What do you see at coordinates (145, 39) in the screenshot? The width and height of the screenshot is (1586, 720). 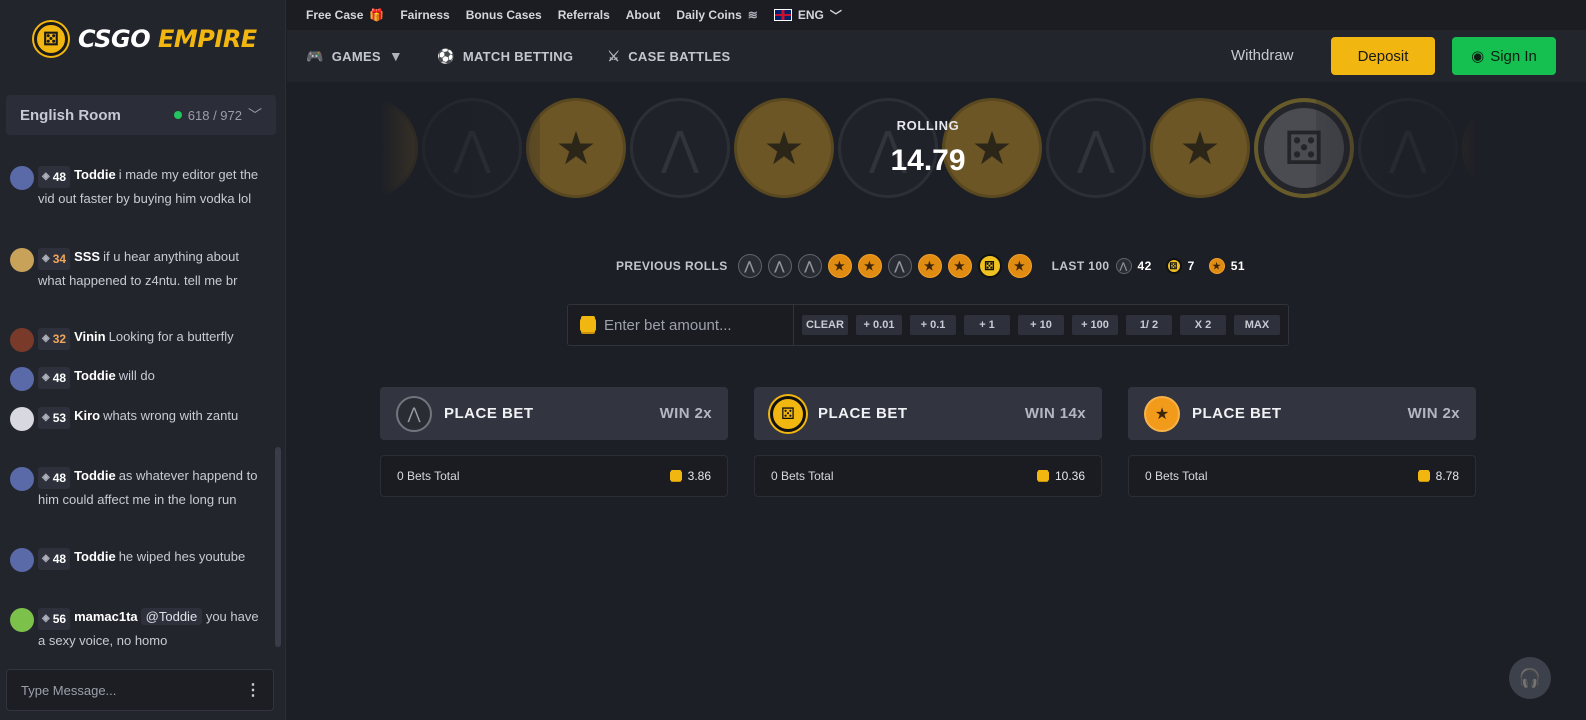 I see `site-logo: ⚄ CSGO EMPIRE` at bounding box center [145, 39].